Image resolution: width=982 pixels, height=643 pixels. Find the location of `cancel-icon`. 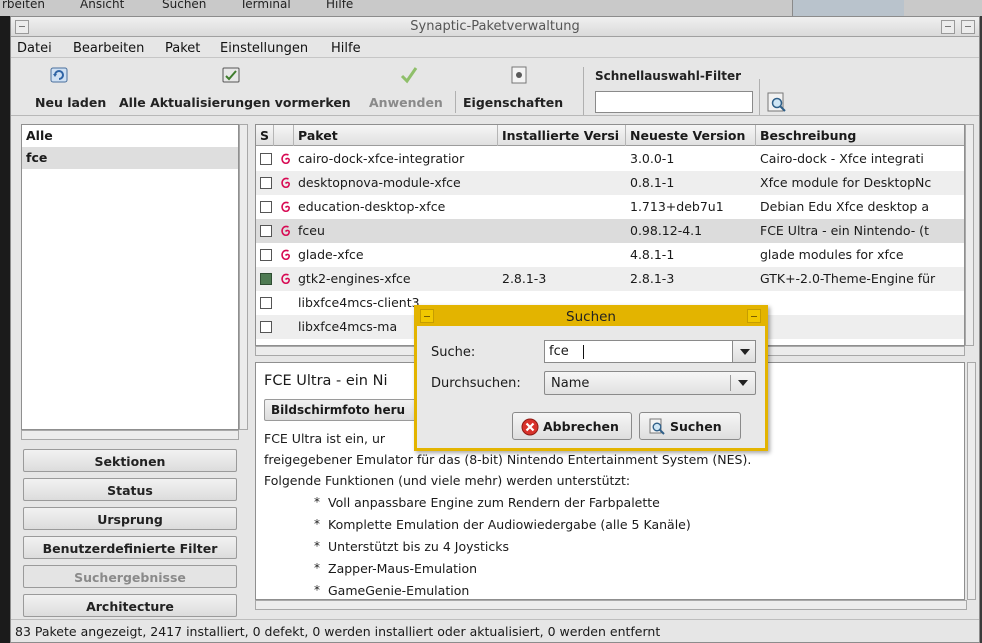

cancel-icon is located at coordinates (530, 427).